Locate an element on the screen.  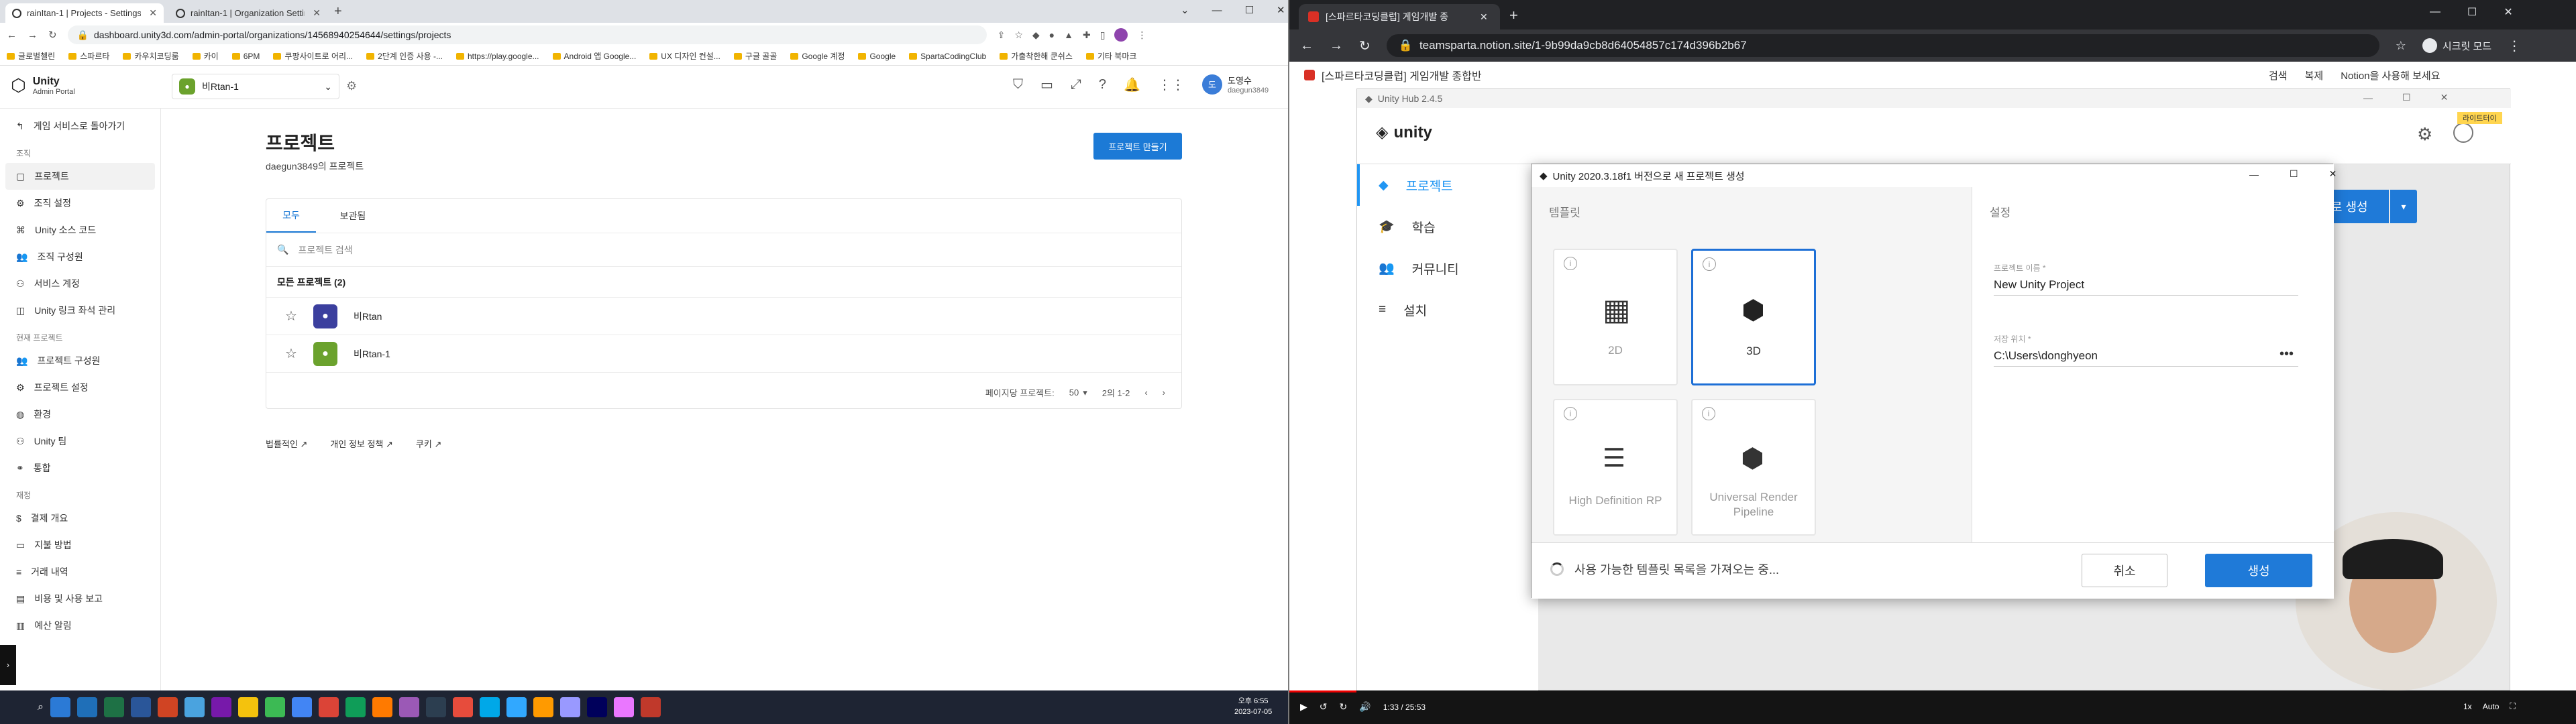
template-card-urp: i ⬢ Universal Render Pipeline is located at coordinates (1753, 467).